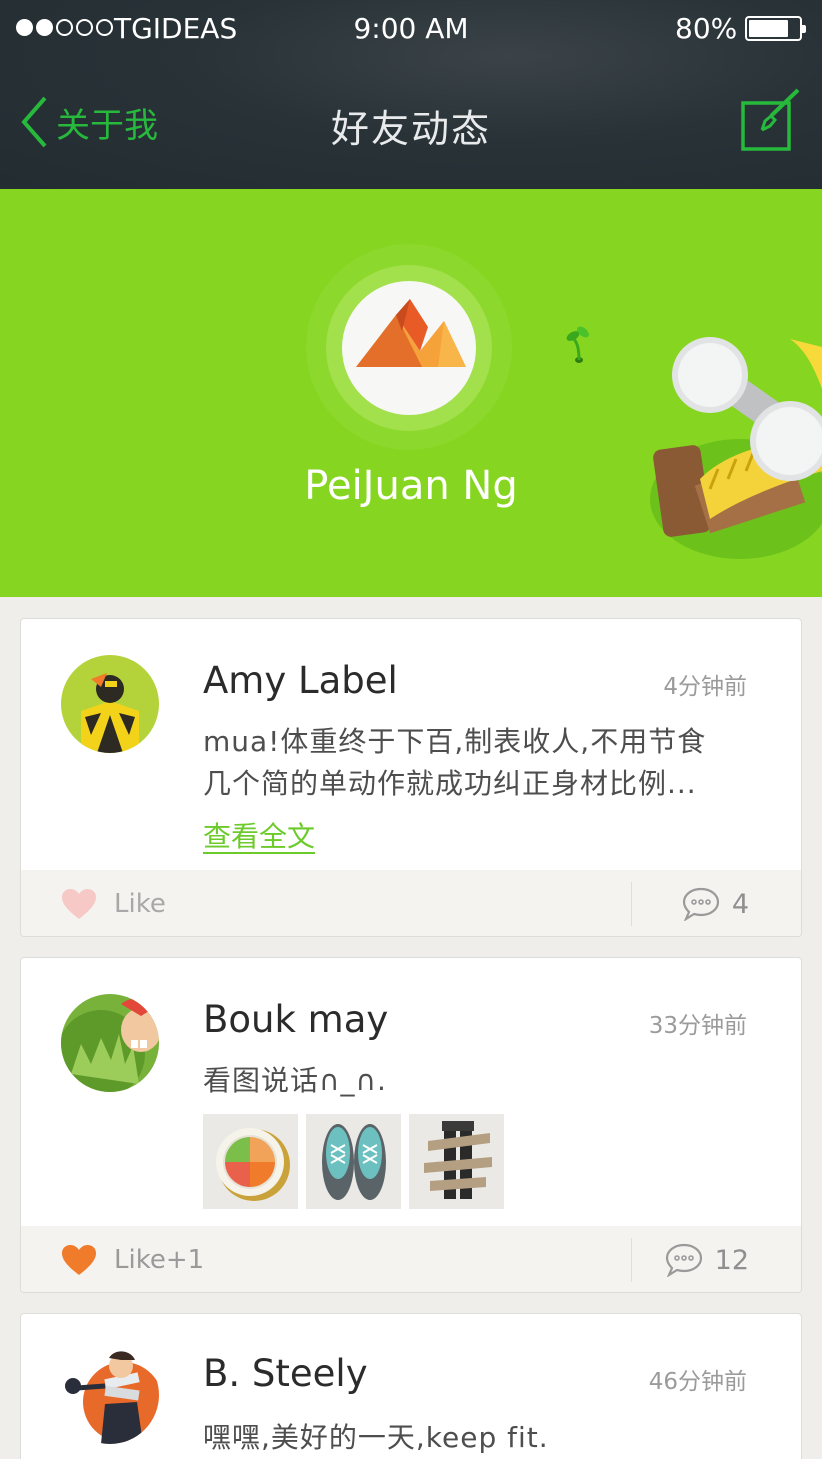  I want to click on profile-avatar, so click(409, 348).